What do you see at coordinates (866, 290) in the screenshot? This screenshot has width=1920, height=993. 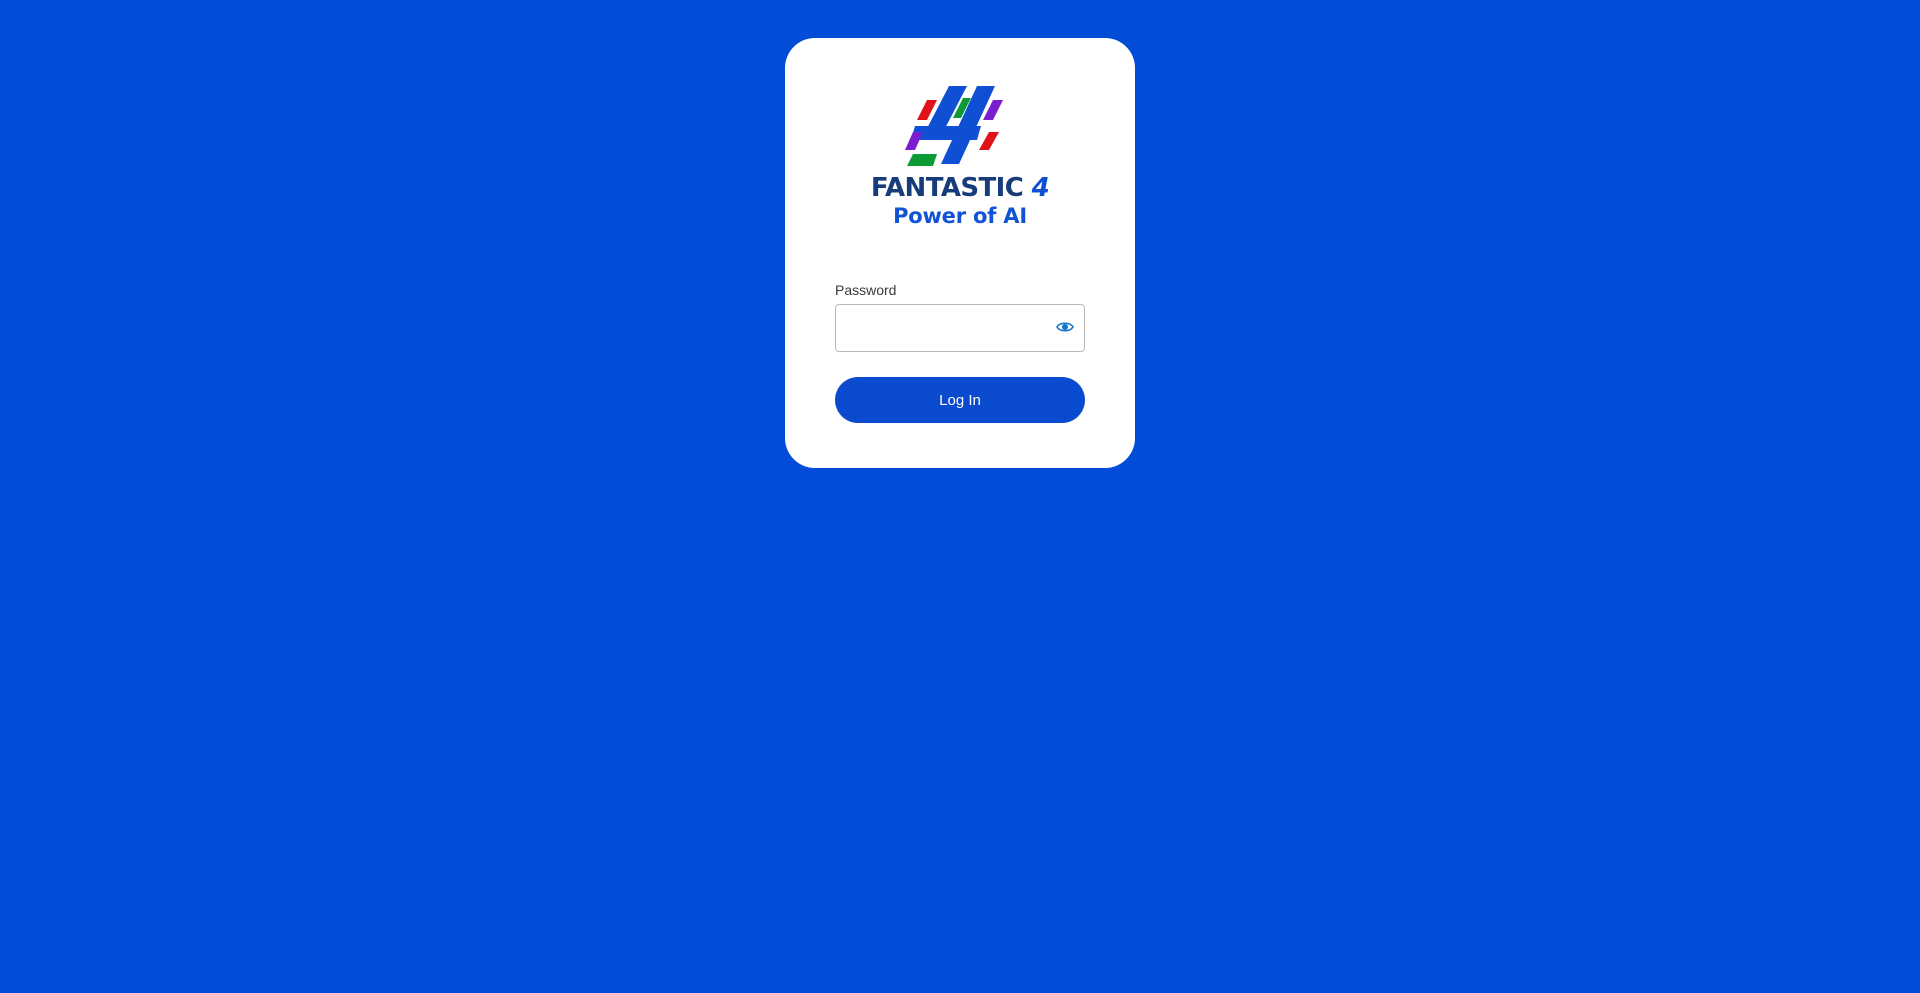 I see `password-label: Password` at bounding box center [866, 290].